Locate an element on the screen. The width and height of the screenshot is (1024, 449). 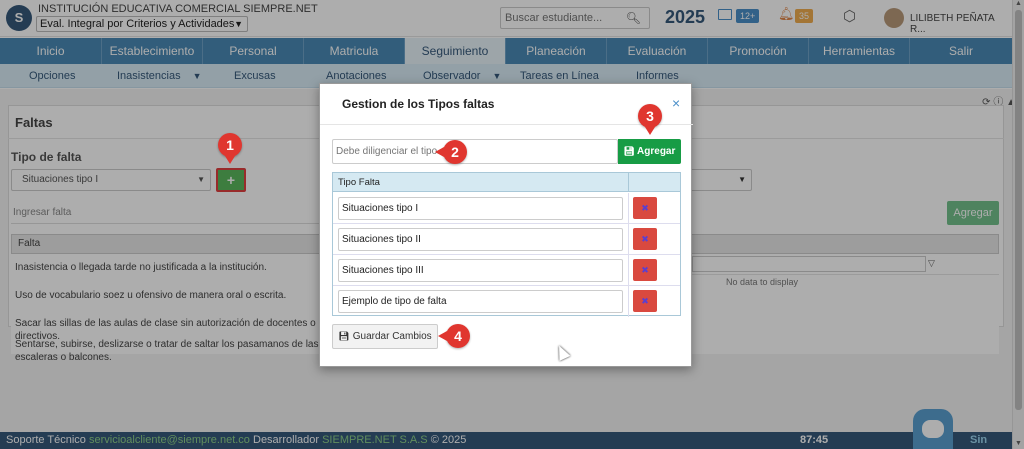
tipo-name-field: Ejemplo de tipo de falta is located at coordinates (480, 301).